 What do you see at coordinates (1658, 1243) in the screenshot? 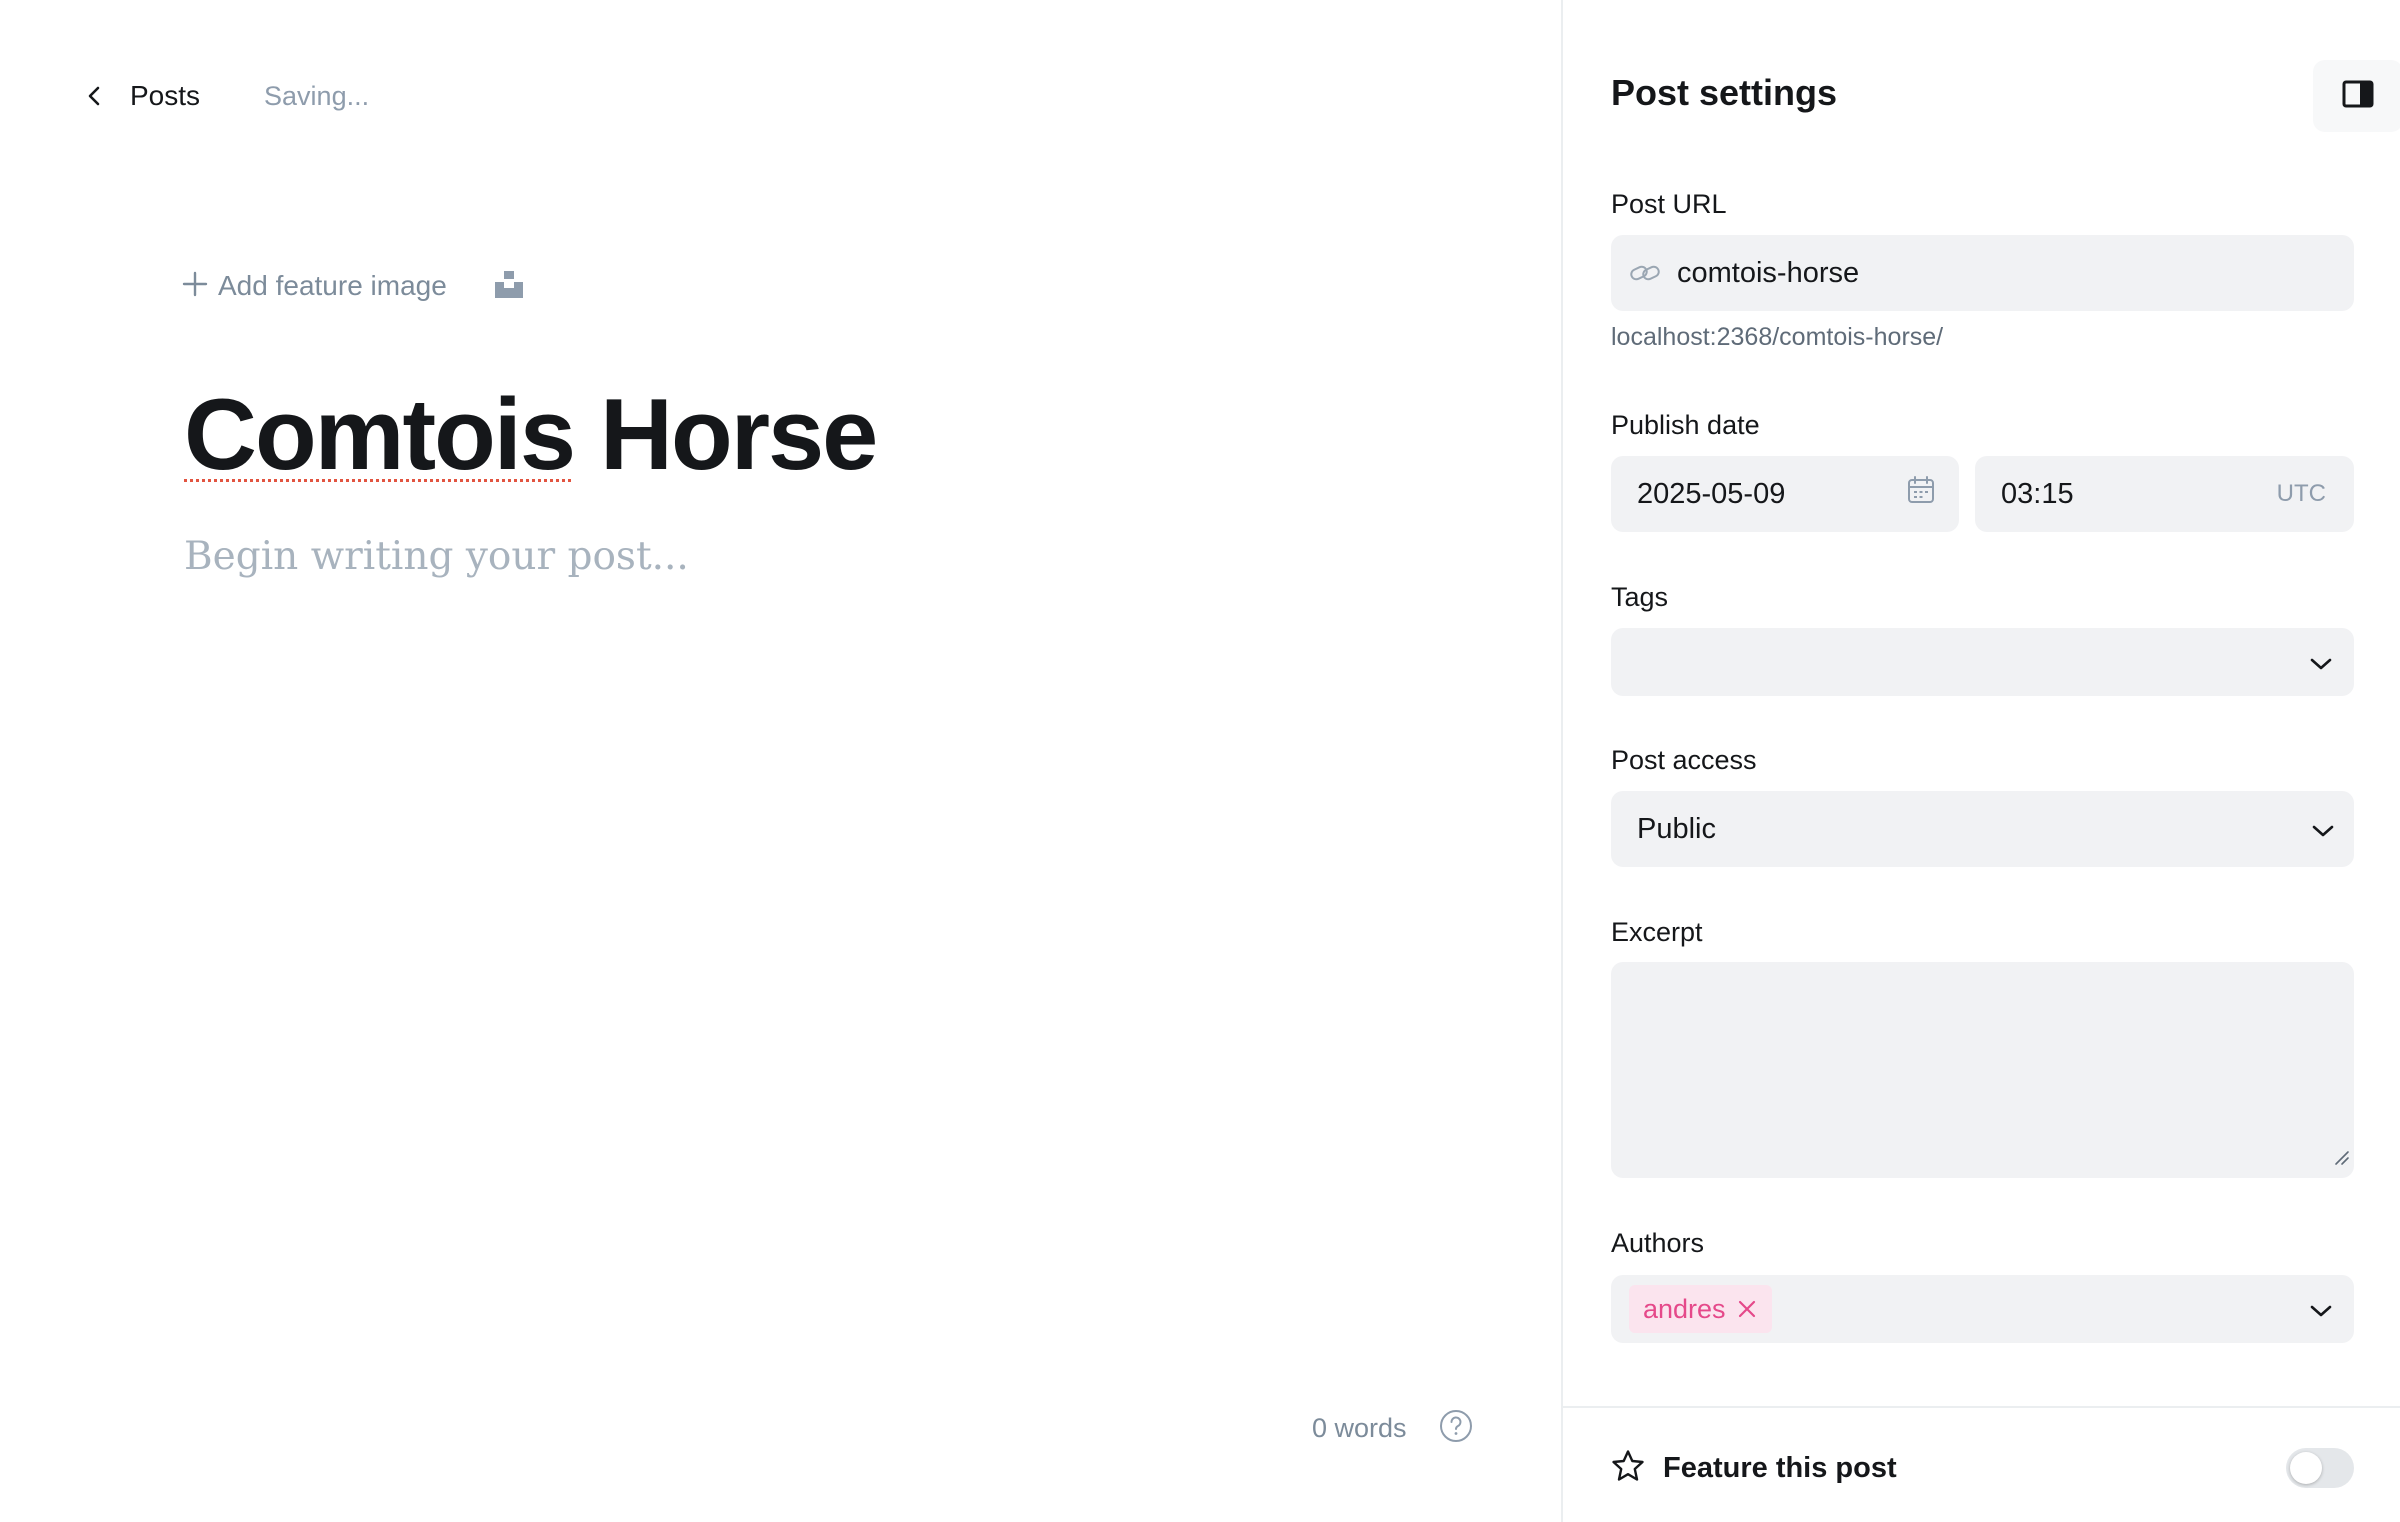
I see `authors-label: Authors` at bounding box center [1658, 1243].